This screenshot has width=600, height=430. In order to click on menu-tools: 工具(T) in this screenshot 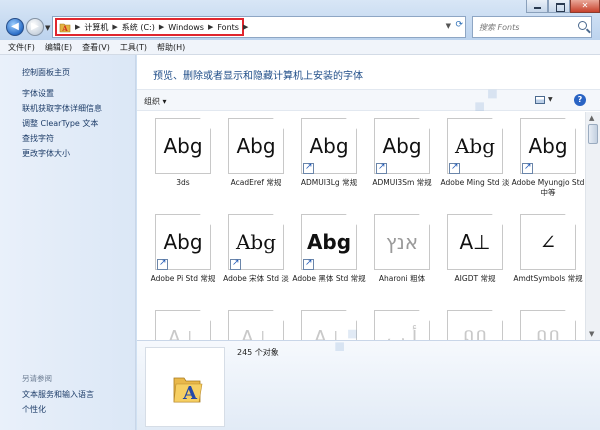, I will do `click(133, 47)`.